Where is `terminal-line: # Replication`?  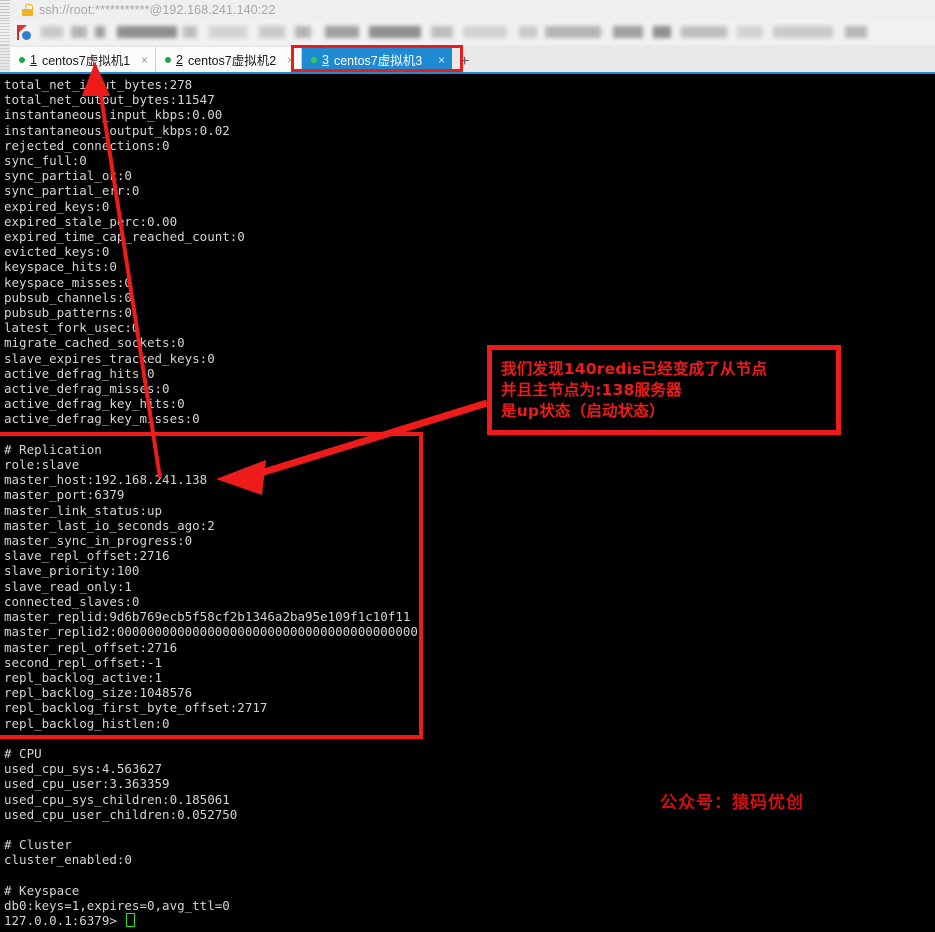 terminal-line: # Replication is located at coordinates (53, 449).